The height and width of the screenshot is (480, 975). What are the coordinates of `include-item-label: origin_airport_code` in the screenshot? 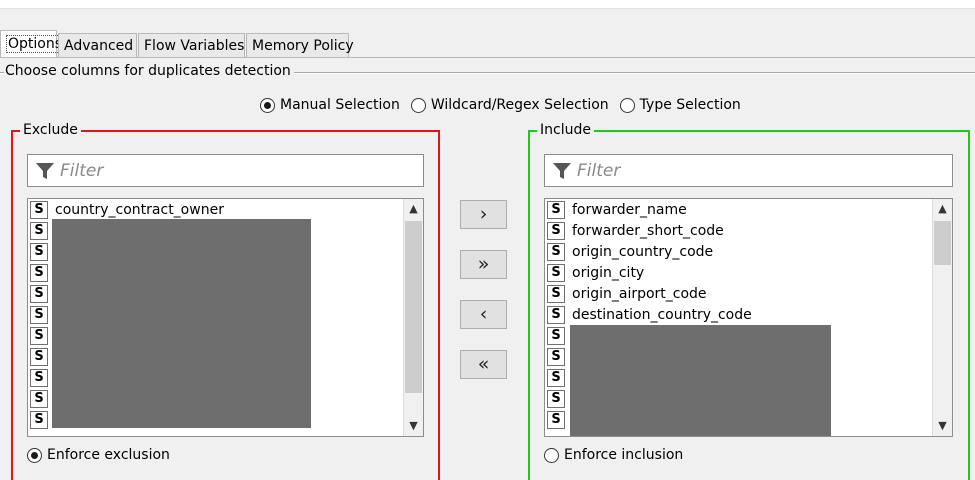 It's located at (639, 293).